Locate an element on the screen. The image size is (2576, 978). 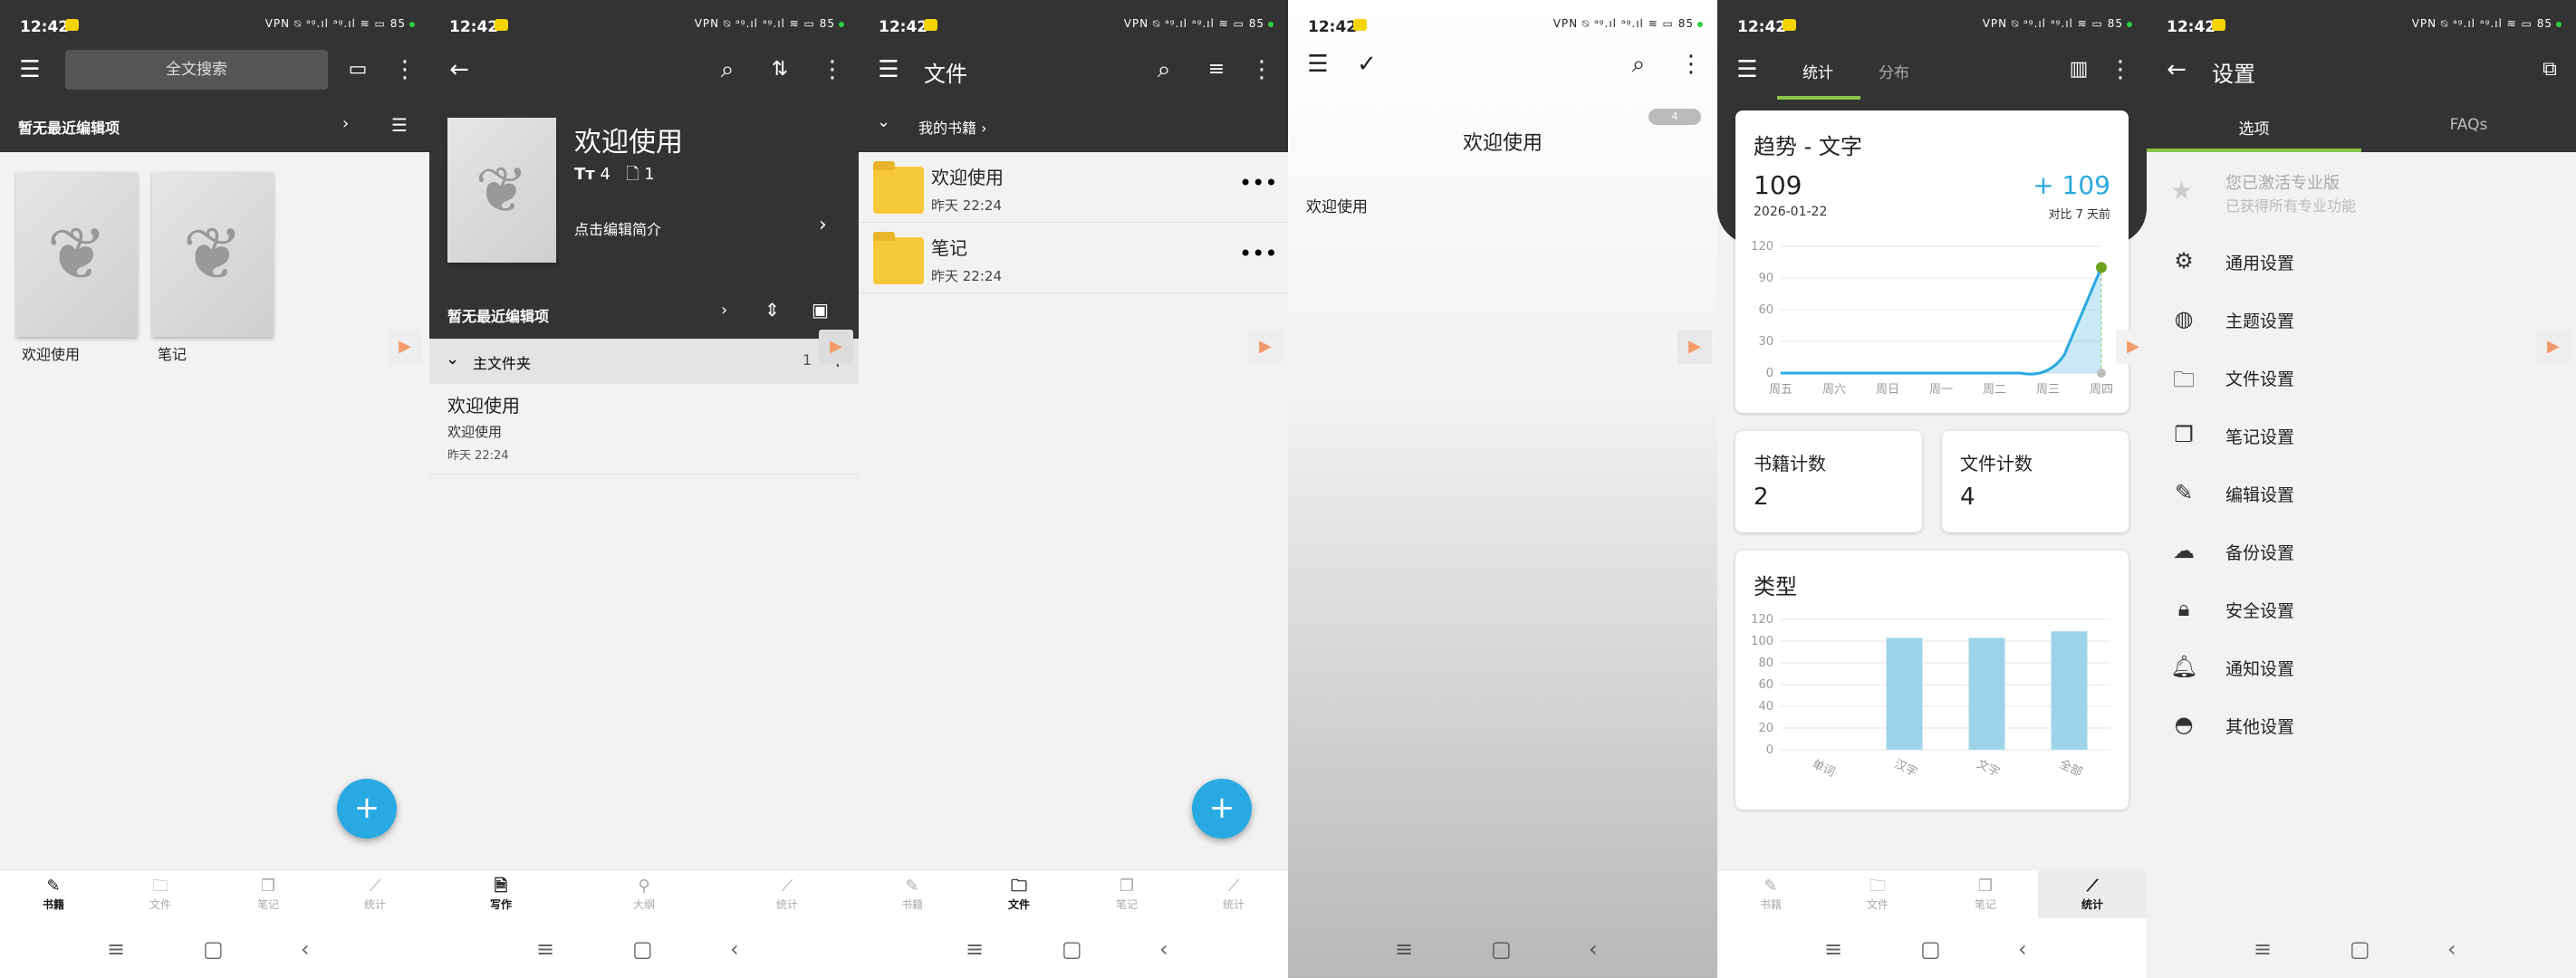
folder-header-row: ⌄ 主文件夹 1 + is located at coordinates (644, 362).